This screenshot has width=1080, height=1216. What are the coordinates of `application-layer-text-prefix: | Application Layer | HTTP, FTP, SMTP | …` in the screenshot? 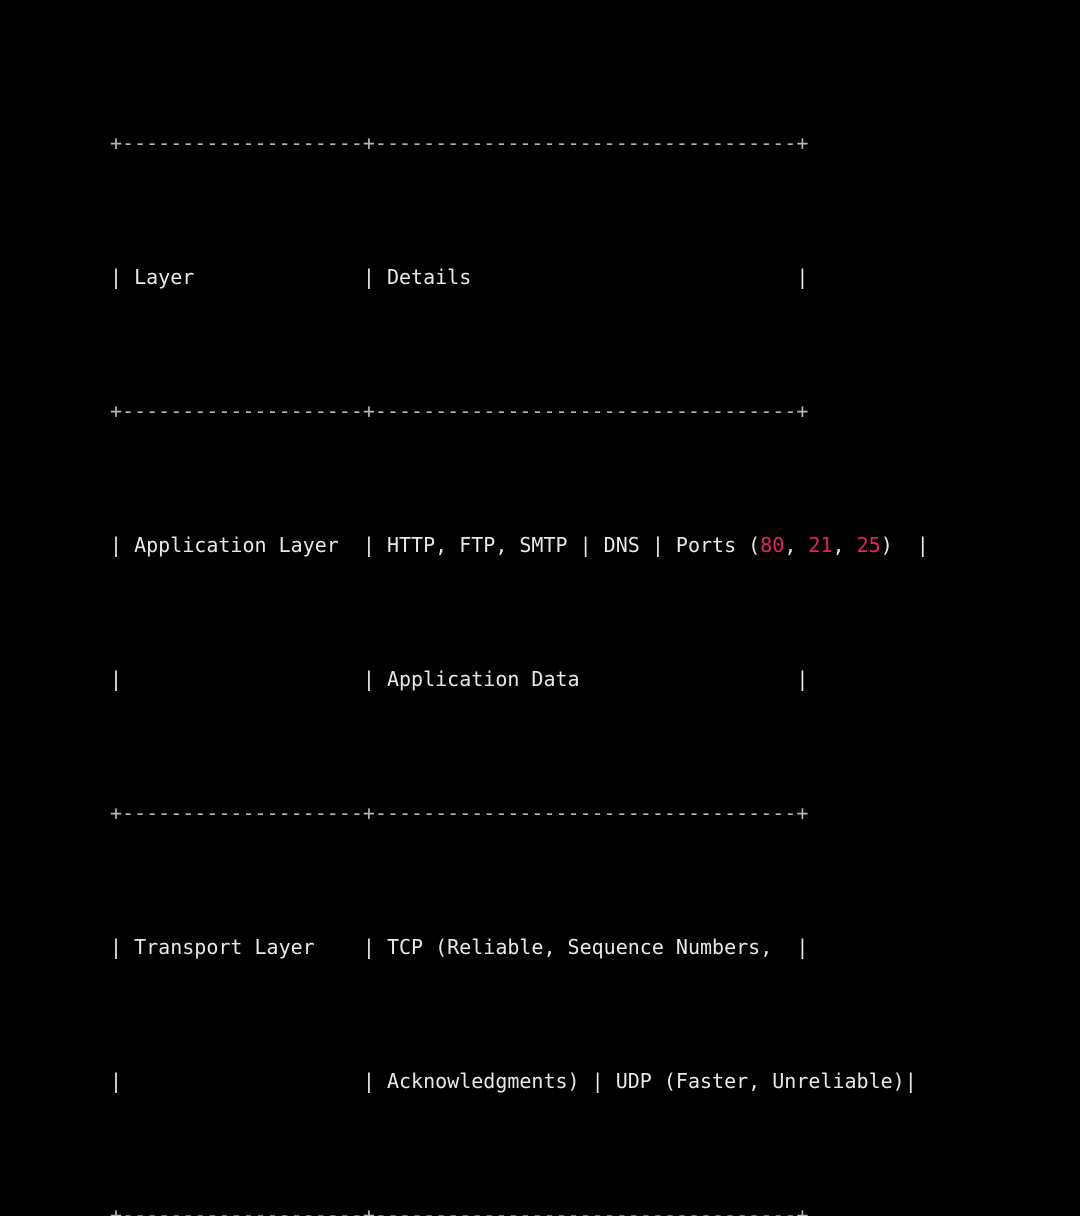 It's located at (435, 545).